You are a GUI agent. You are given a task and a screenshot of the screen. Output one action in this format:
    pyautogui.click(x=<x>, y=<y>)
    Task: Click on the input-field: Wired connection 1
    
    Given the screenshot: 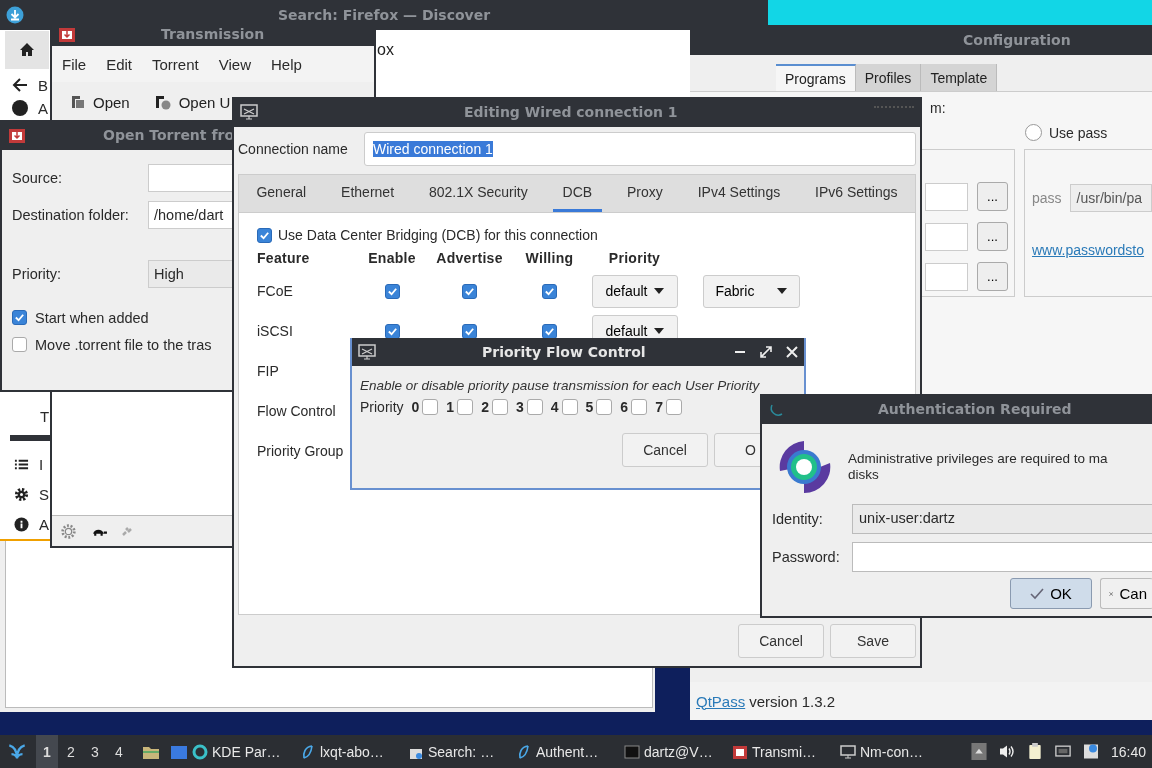 What is the action you would take?
    pyautogui.click(x=640, y=149)
    